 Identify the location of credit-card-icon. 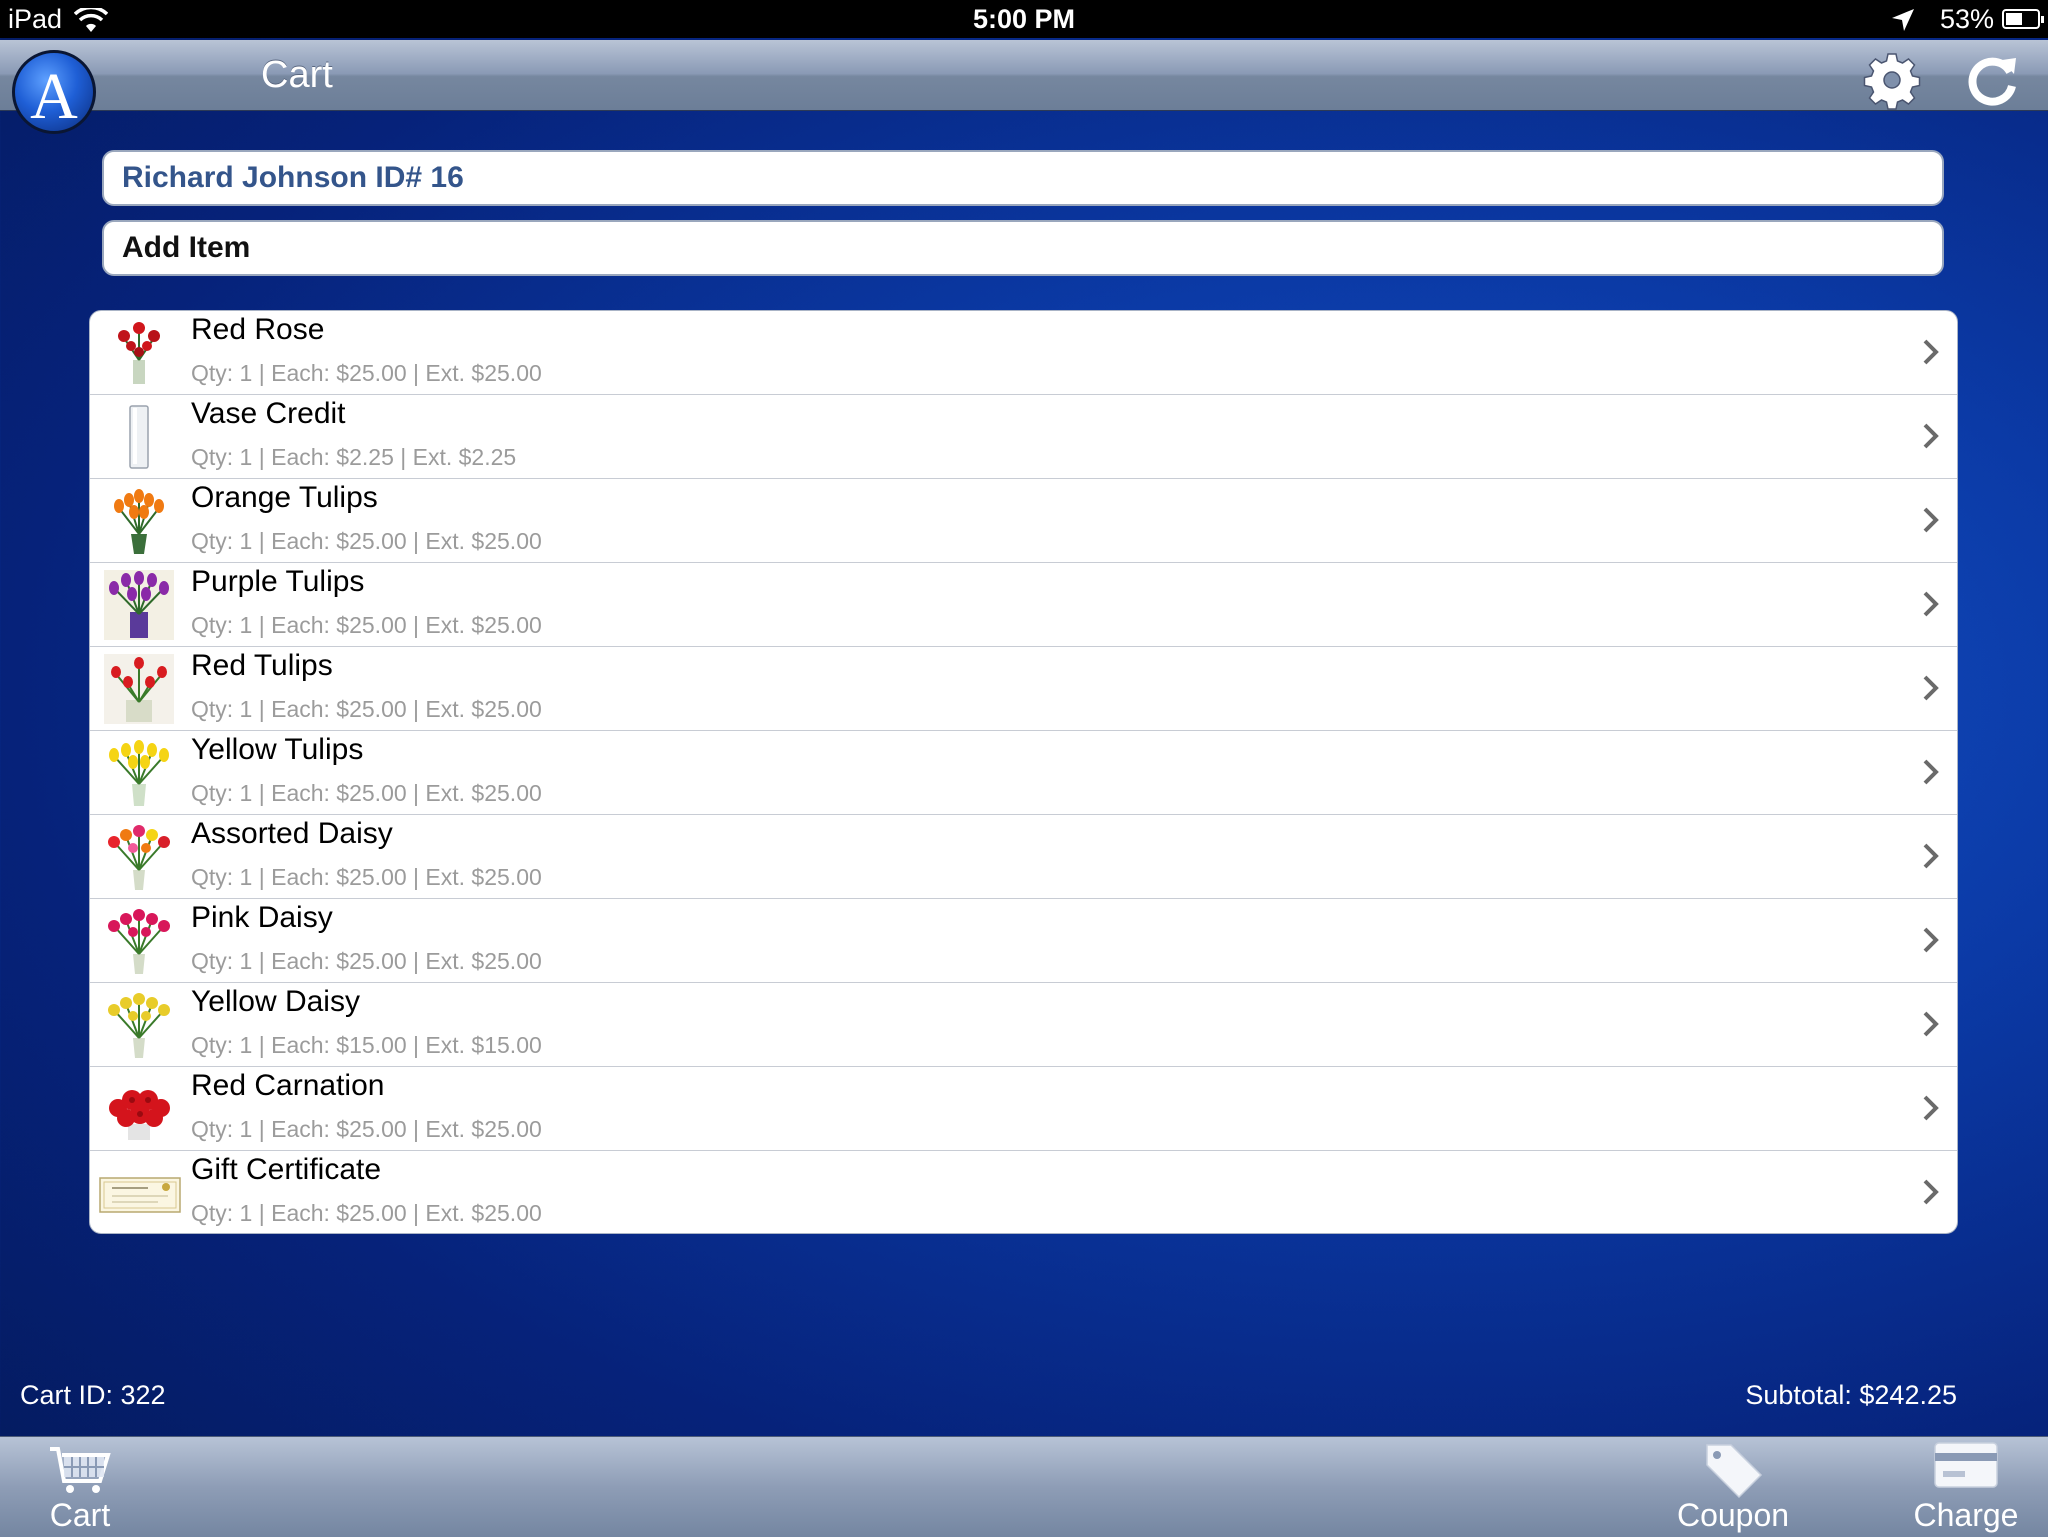
(1966, 1465).